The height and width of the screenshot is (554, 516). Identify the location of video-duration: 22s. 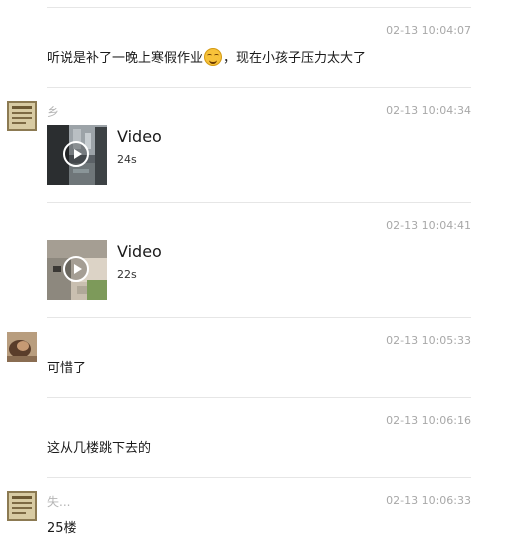
(127, 274).